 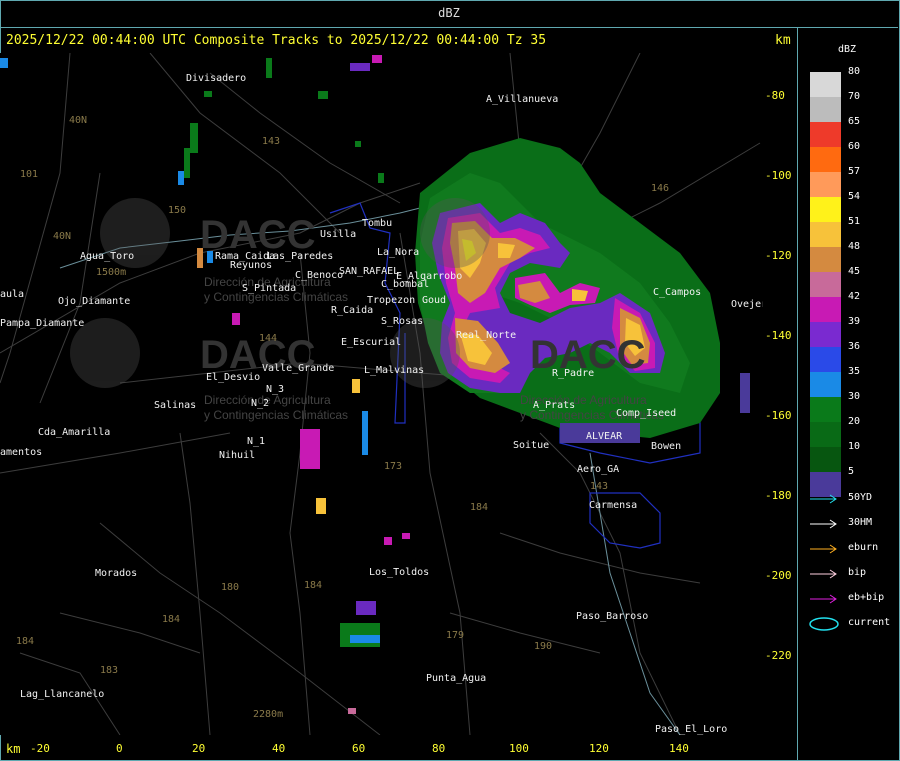 What do you see at coordinates (519, 748) in the screenshot?
I see `x-tick-label: 100` at bounding box center [519, 748].